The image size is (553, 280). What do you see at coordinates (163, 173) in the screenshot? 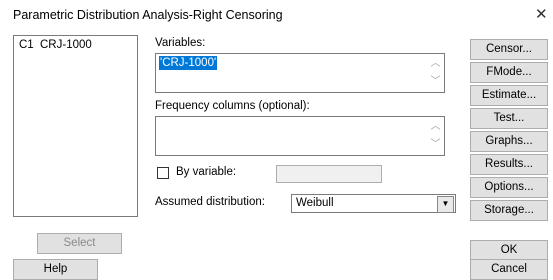
I see `by-variable-checkbox` at bounding box center [163, 173].